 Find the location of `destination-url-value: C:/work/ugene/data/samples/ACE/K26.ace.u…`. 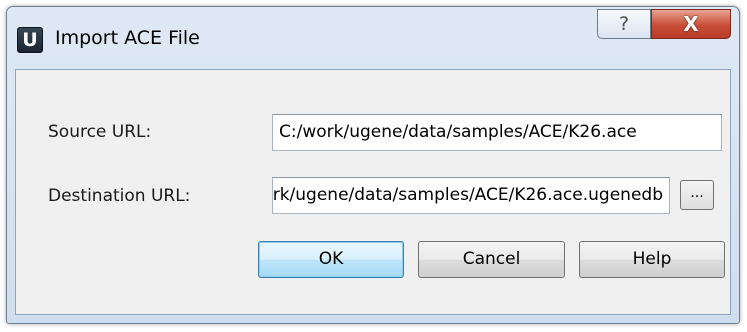

destination-url-value: C:/work/ugene/data/samples/ACE/K26.ace.u… is located at coordinates (467, 195).